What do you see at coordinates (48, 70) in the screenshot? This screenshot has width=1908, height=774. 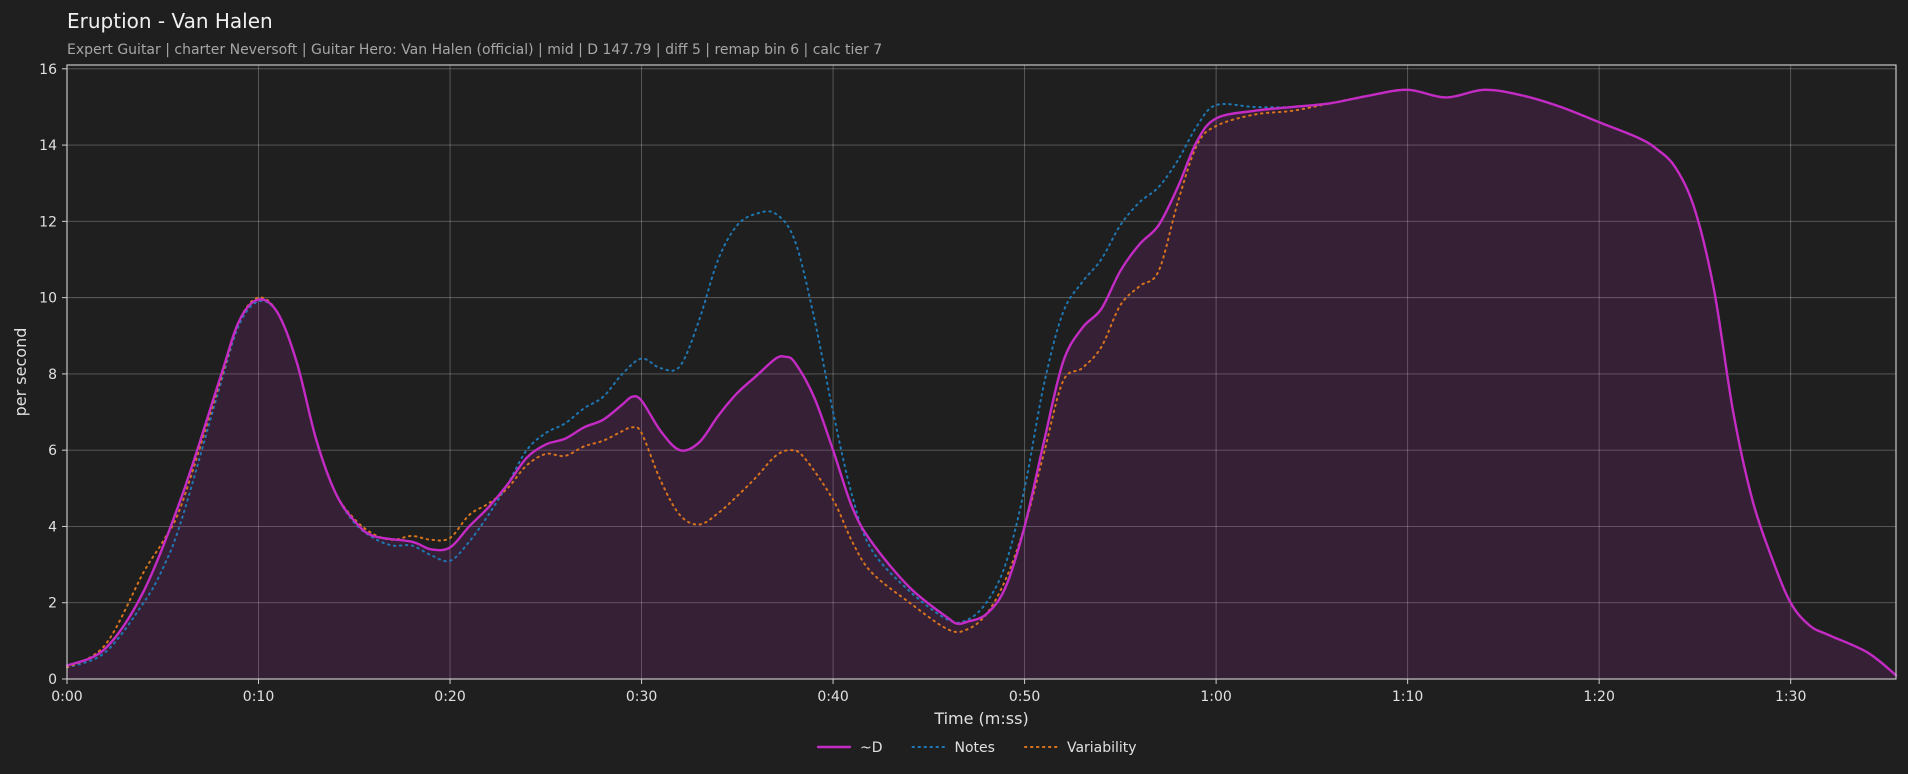 I see `y-tick-label: 16` at bounding box center [48, 70].